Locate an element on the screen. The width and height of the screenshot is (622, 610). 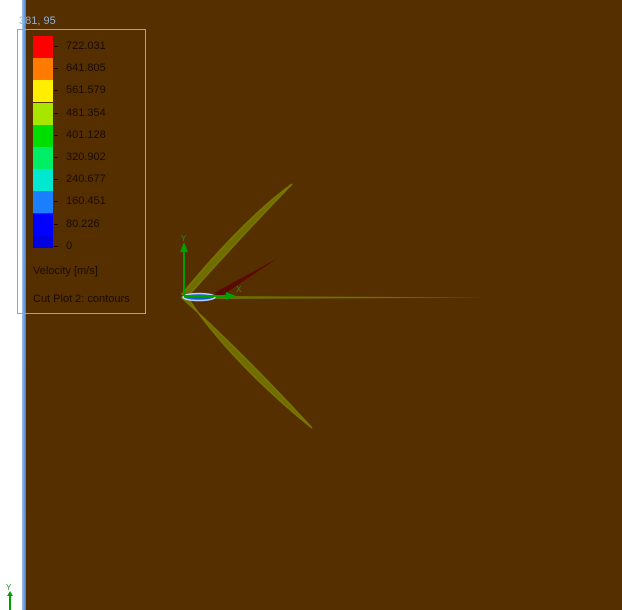
corner-axis-indicator: Y is located at coordinates (9, 596).